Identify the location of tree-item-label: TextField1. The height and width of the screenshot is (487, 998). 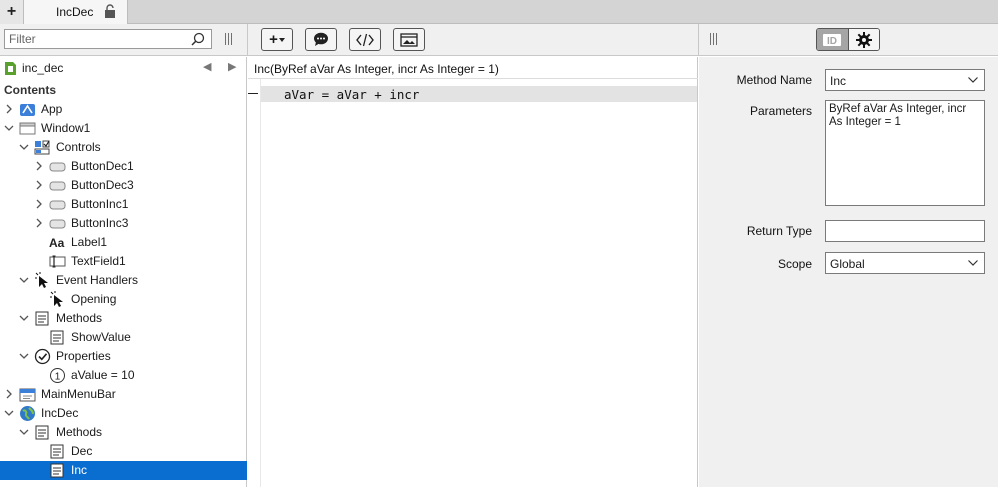
(98, 261).